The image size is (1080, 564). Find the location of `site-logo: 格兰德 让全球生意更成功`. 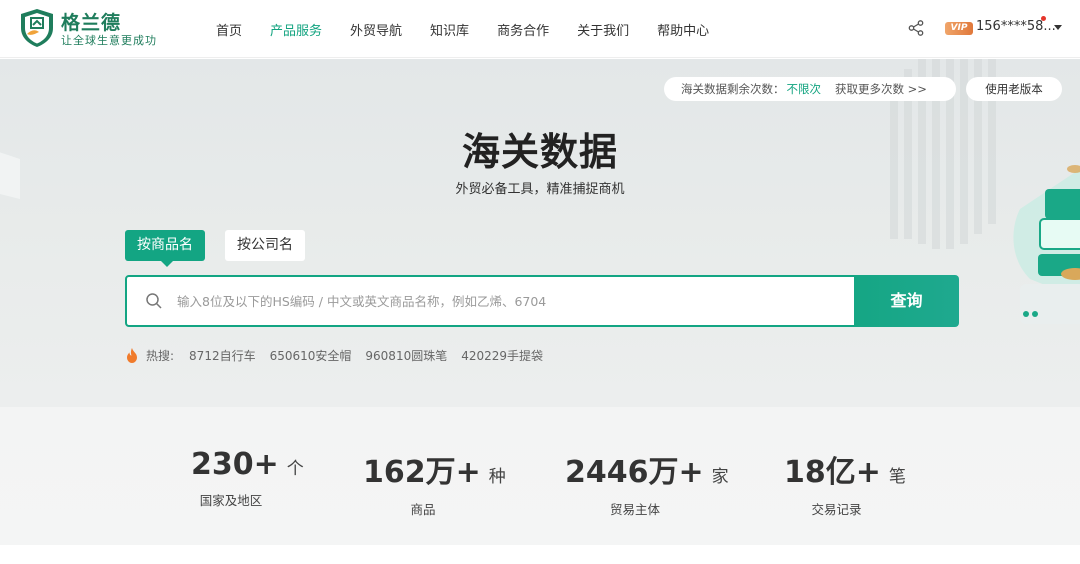

site-logo: 格兰德 让全球生意更成功 is located at coordinates (94, 29).